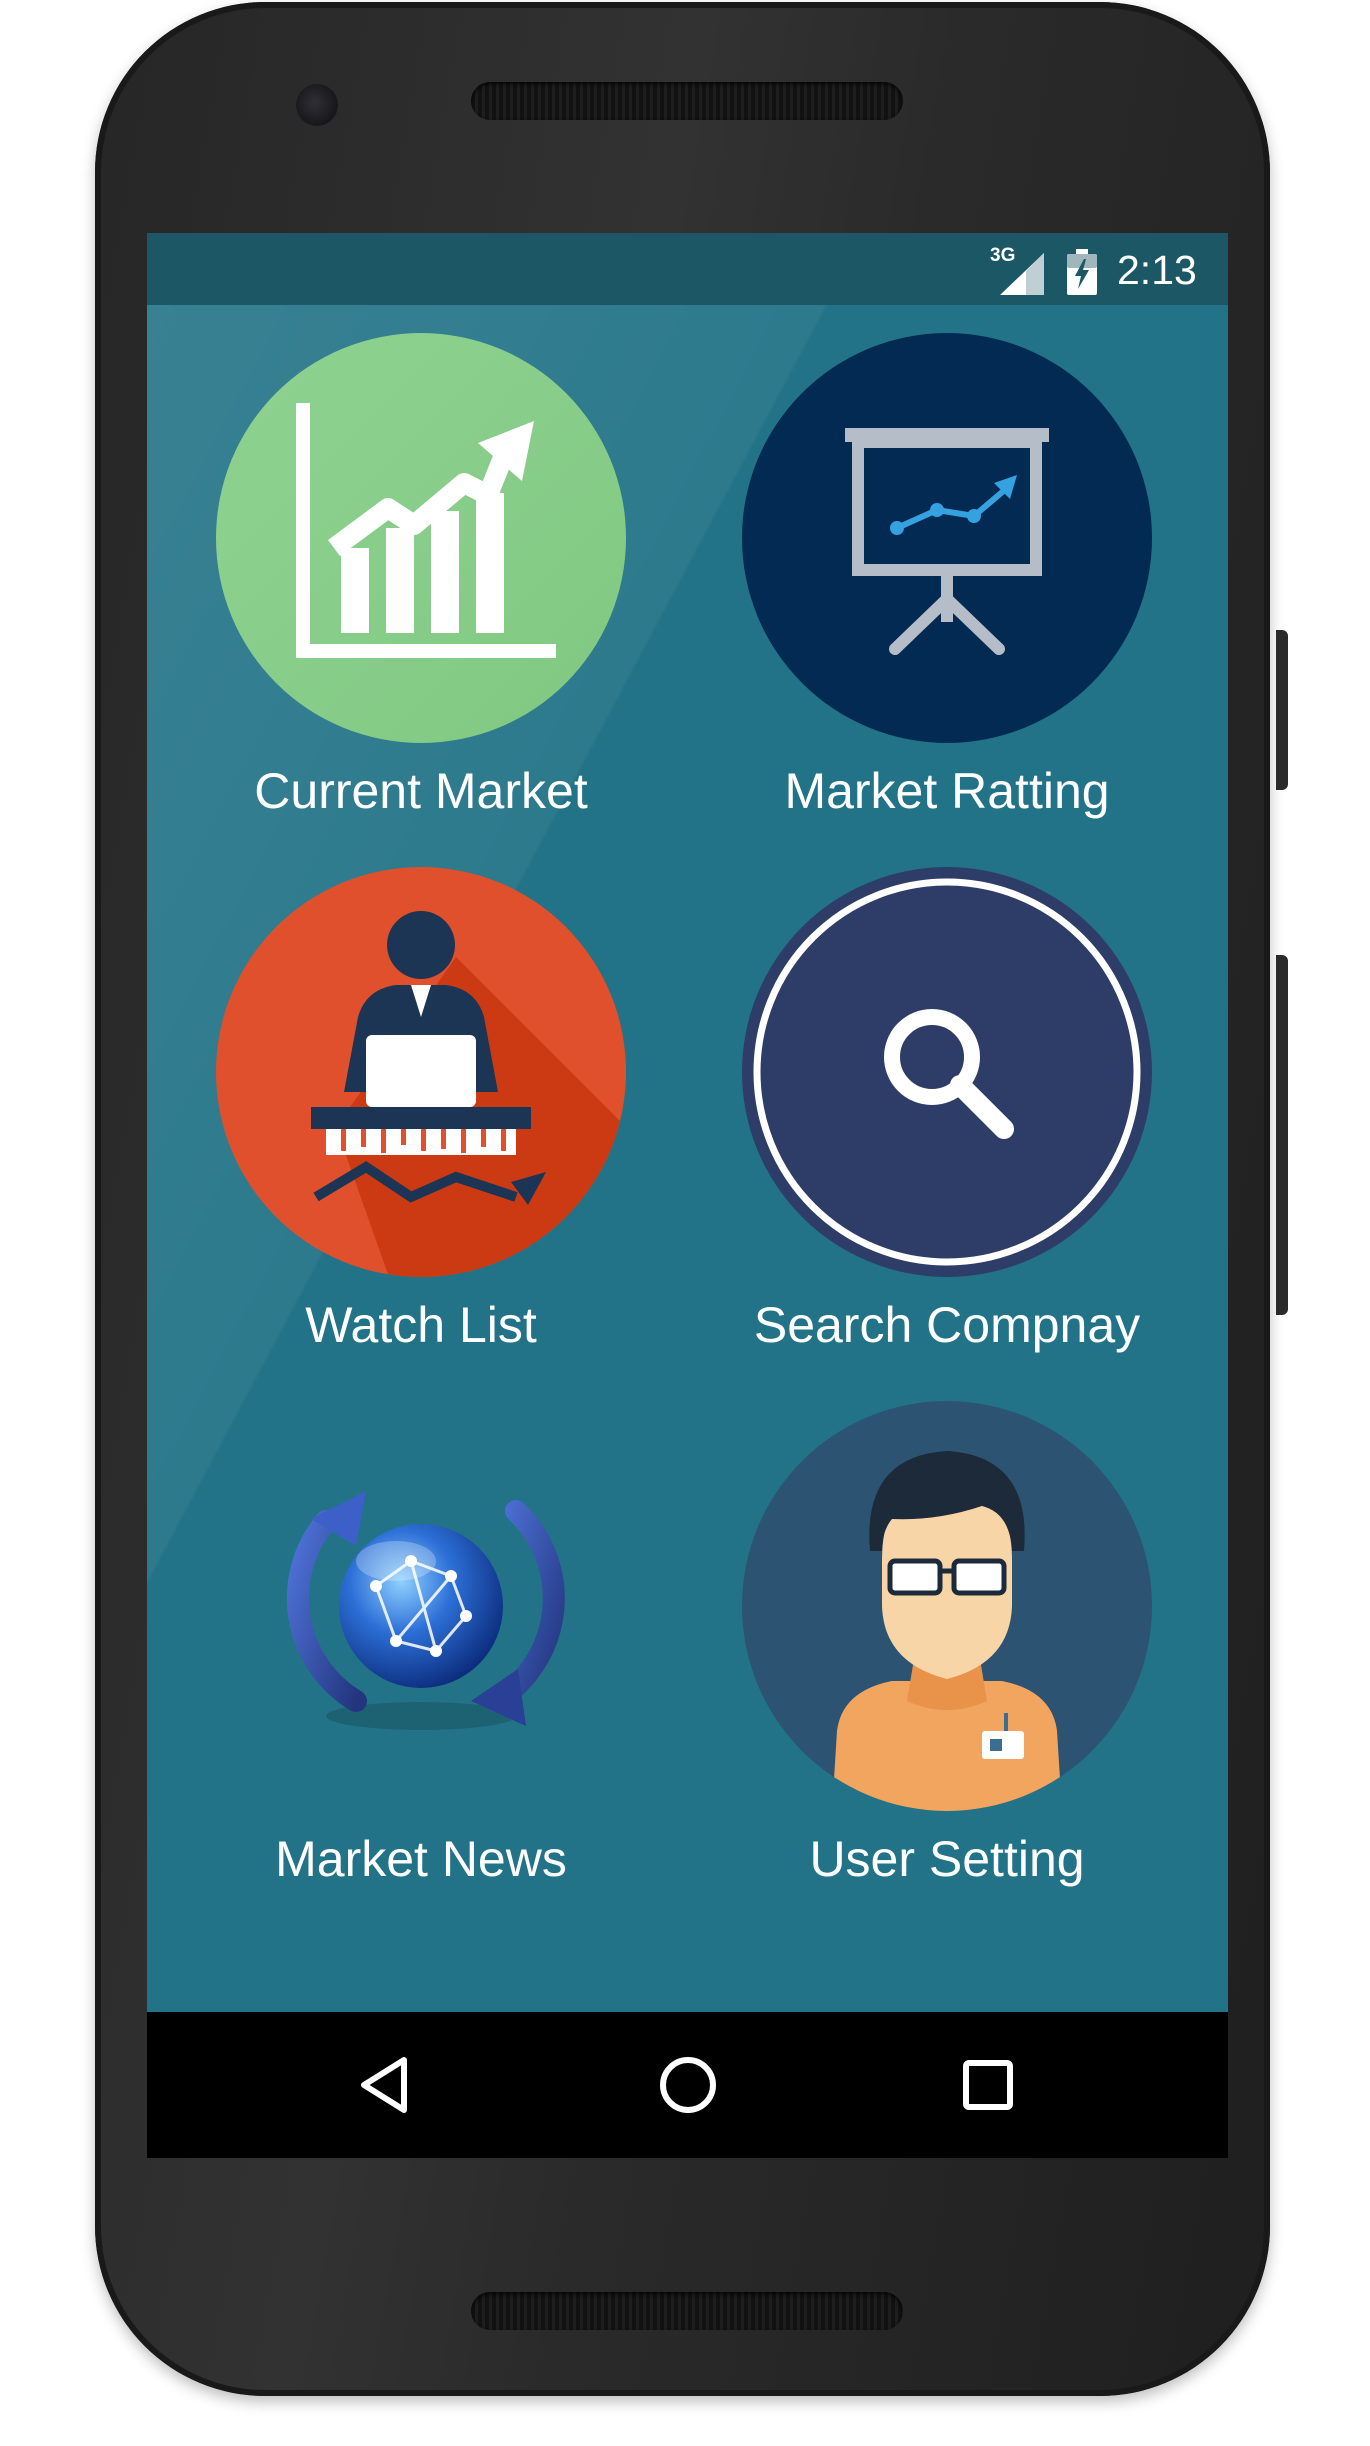 This screenshot has height=2446, width=1370. I want to click on menu-item-label: Market News, so click(421, 1859).